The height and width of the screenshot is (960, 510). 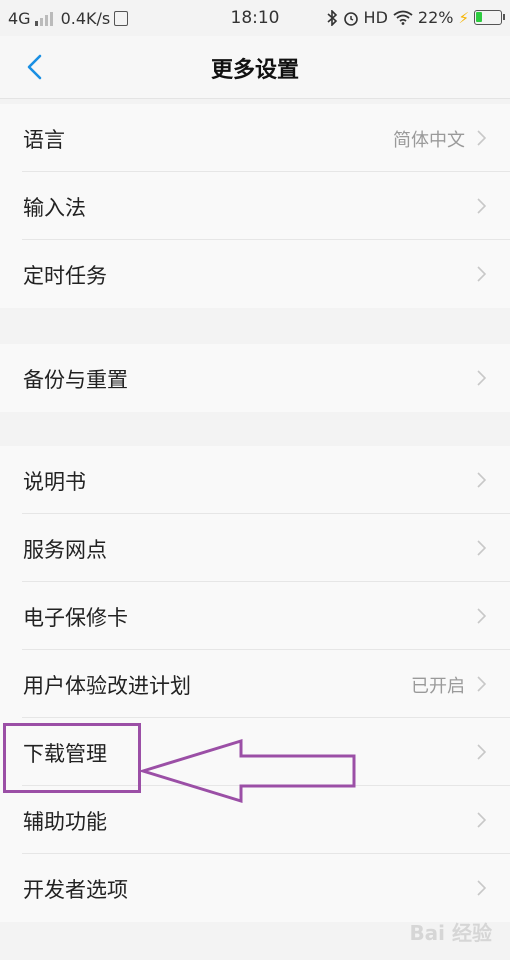 I want to click on wifi-icon, so click(x=403, y=17).